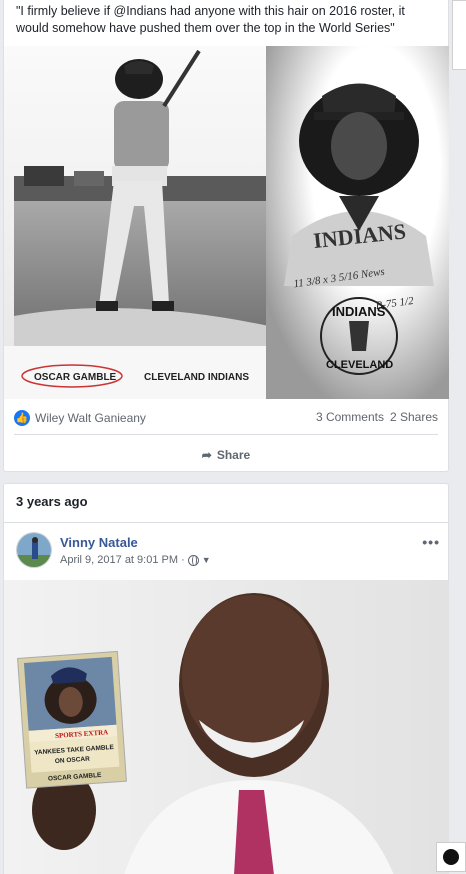 The height and width of the screenshot is (874, 466). I want to click on share-arrow-icon: ➦, so click(206, 455).